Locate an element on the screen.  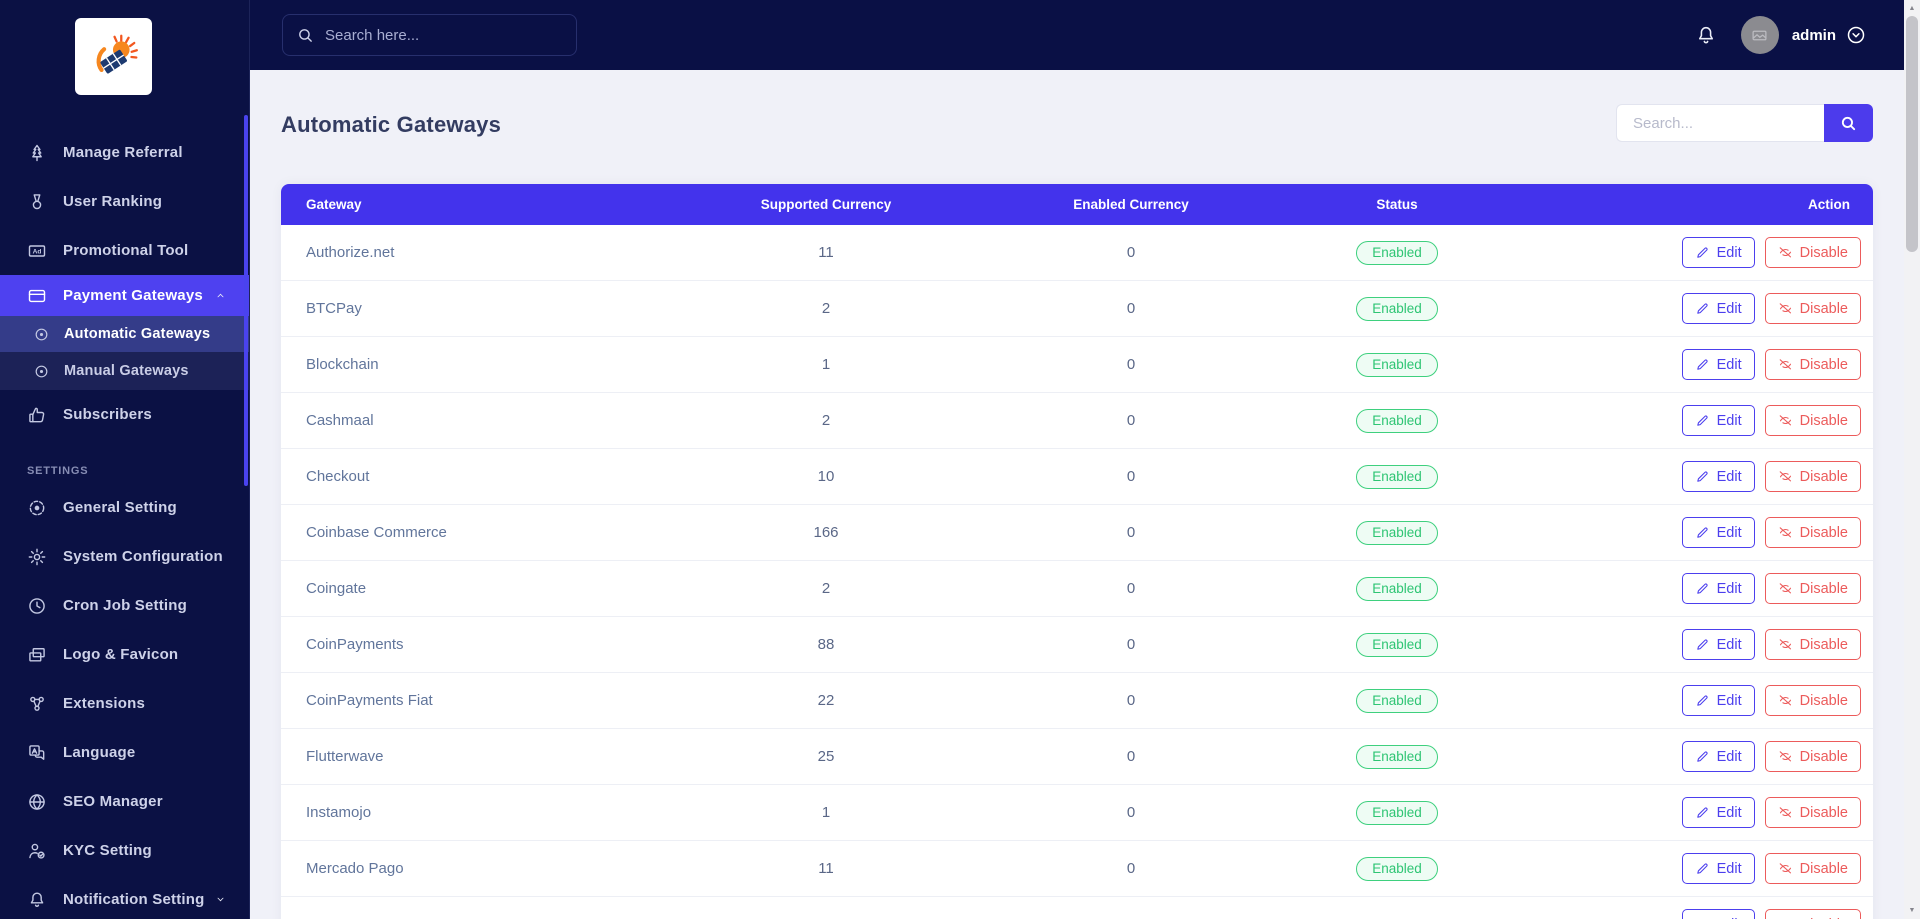
table-search-input is located at coordinates (1720, 123).